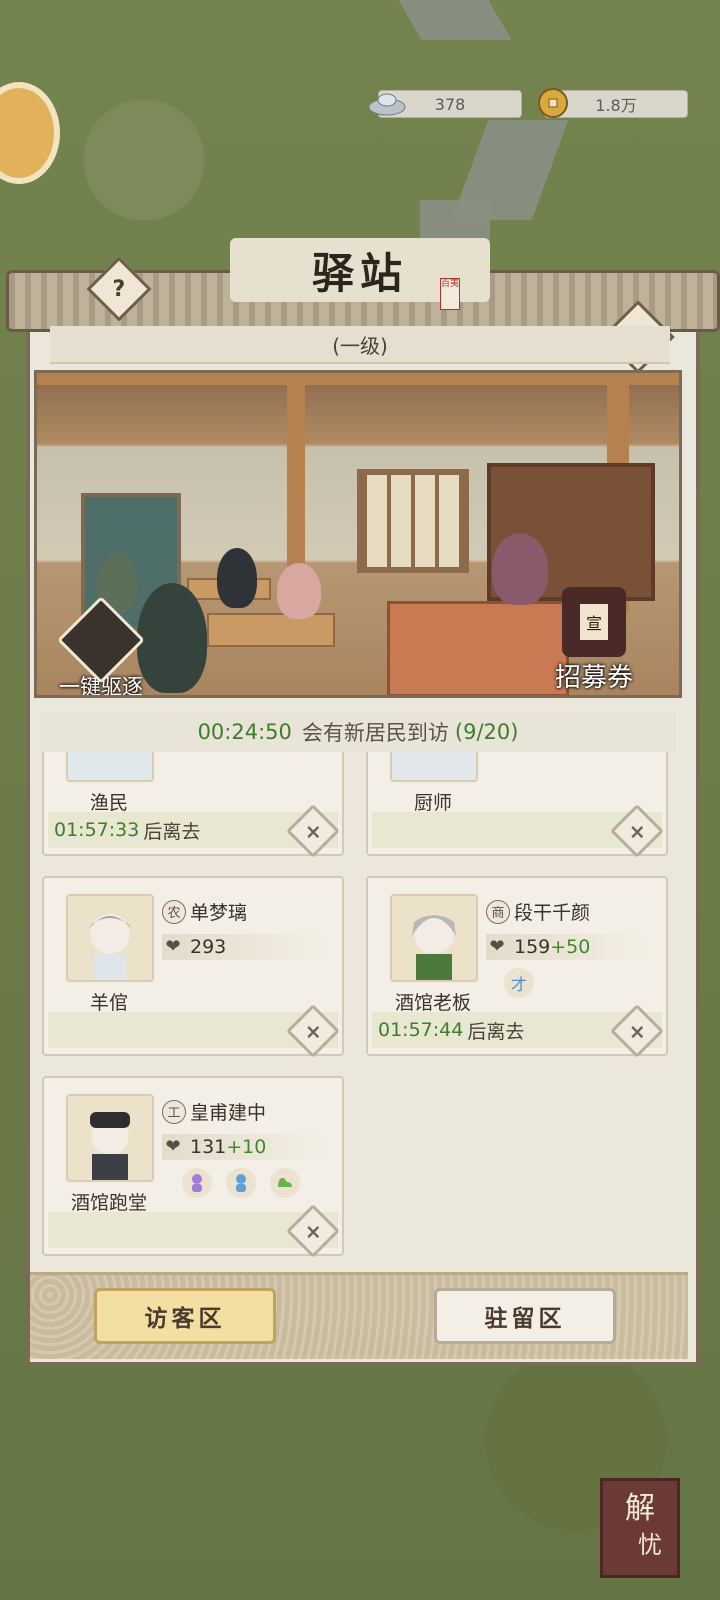  I want to click on tab-resident-label: 驻留区, so click(525, 1319).